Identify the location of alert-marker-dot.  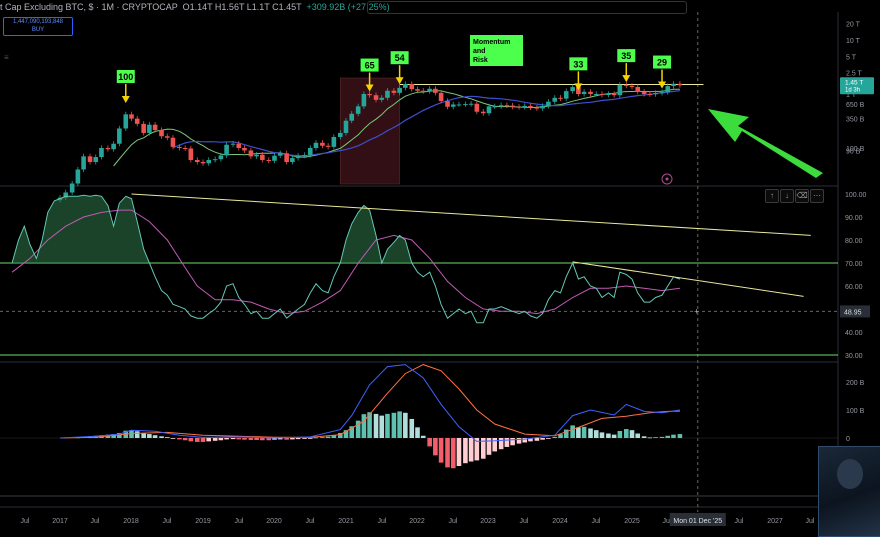
(667, 179).